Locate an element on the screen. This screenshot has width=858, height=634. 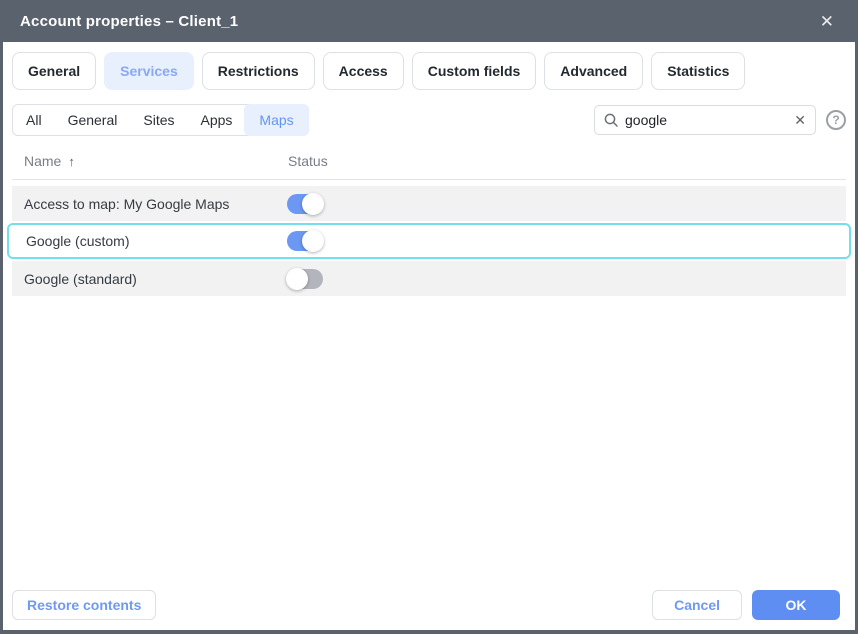
tab-advanced: Advanced is located at coordinates (594, 71).